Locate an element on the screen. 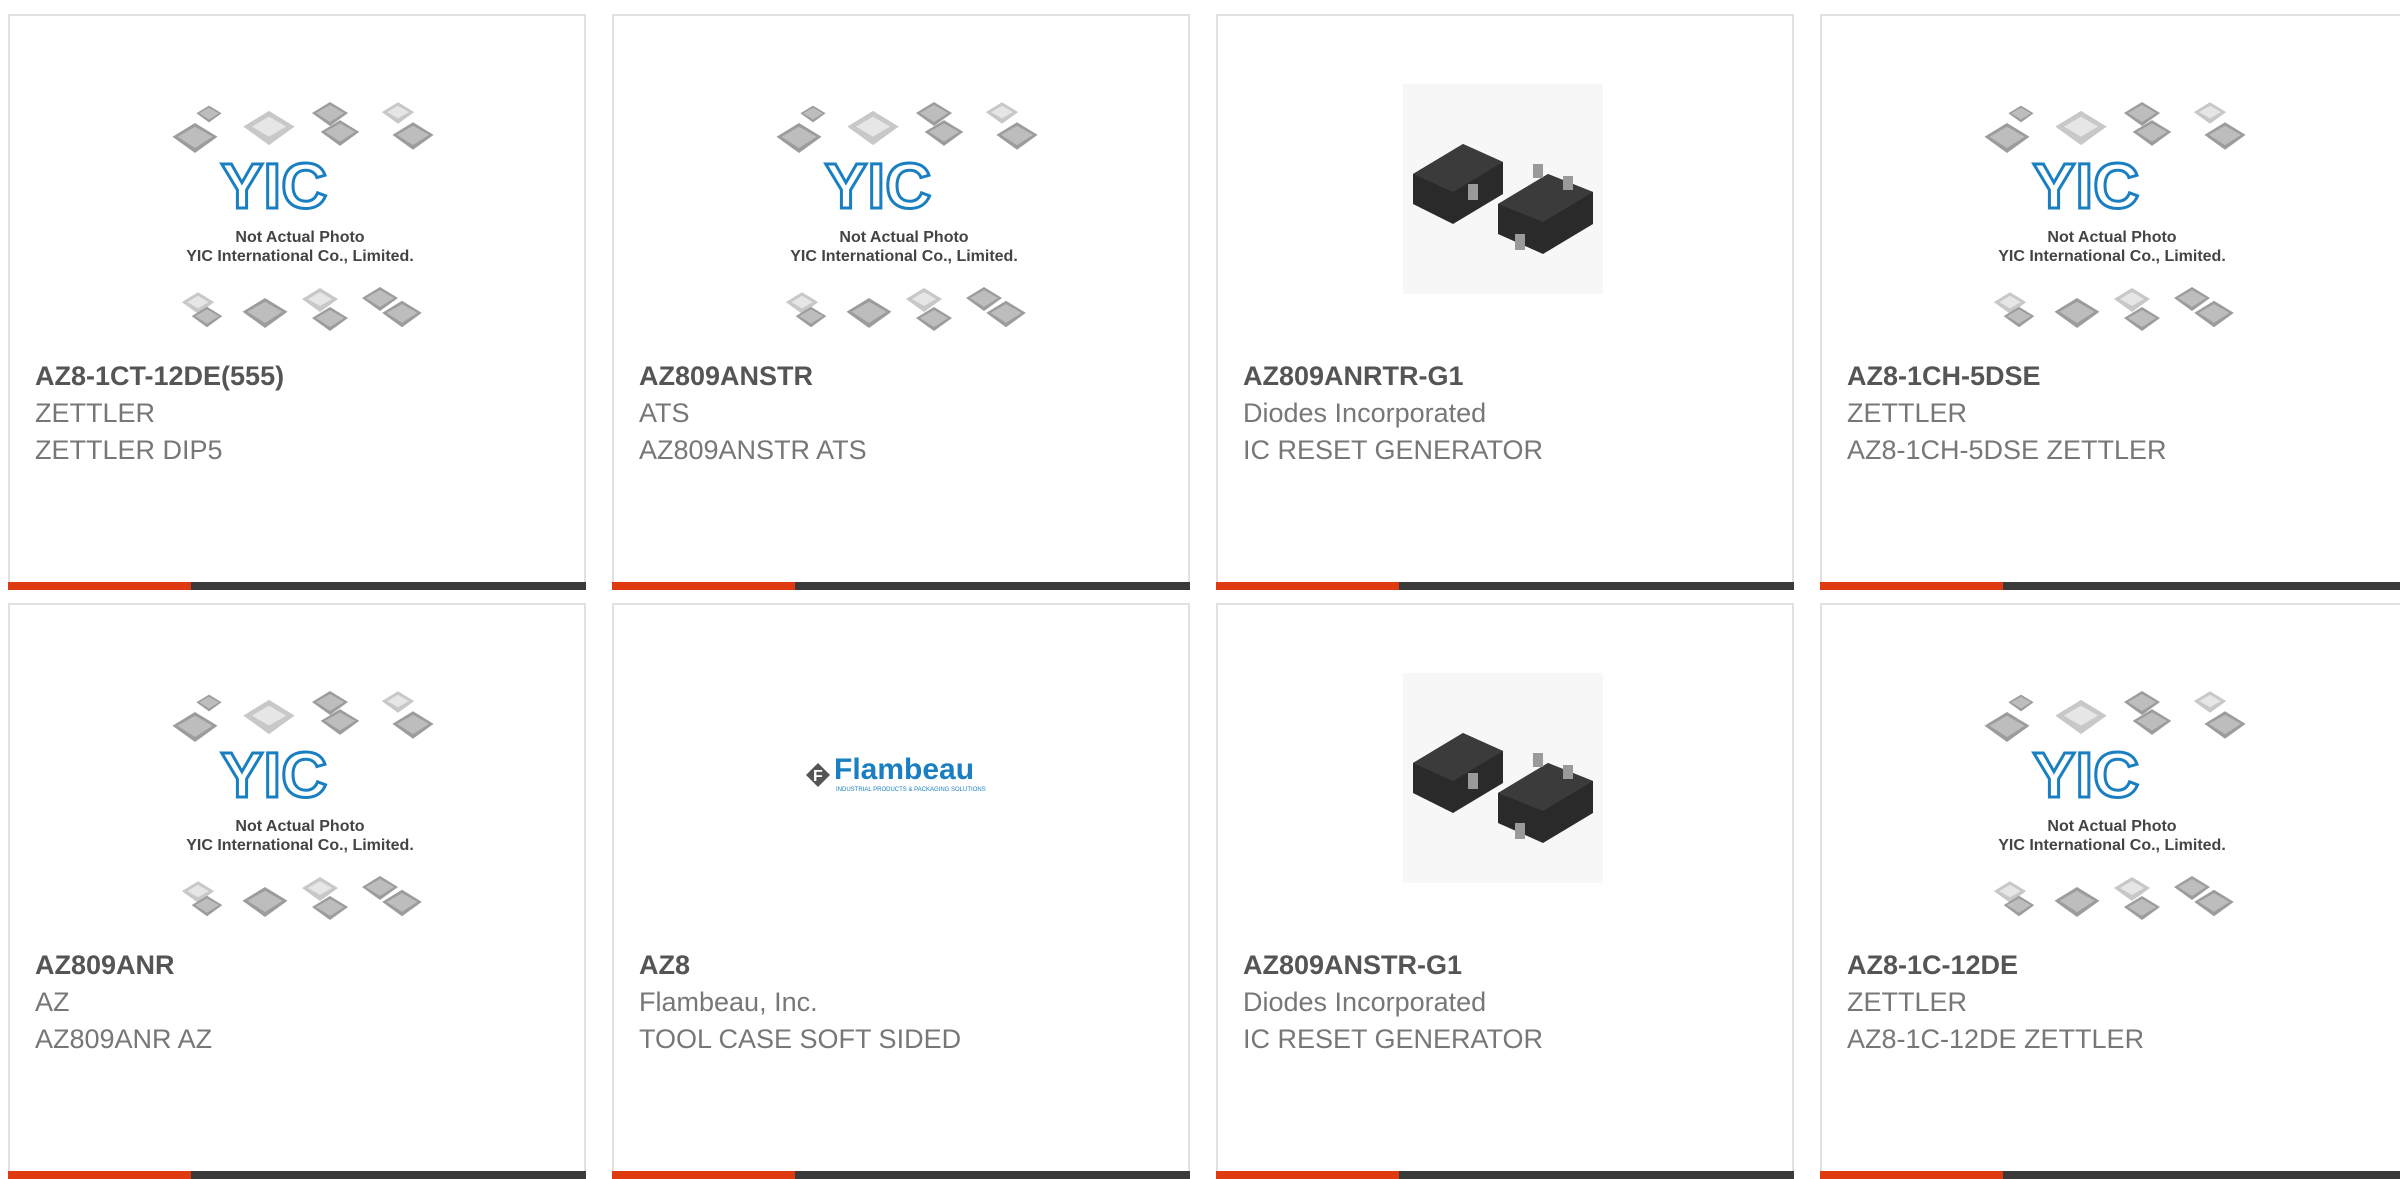 The height and width of the screenshot is (1179, 2400). description: AZ8-1C-12DE ZETTLER is located at coordinates (1996, 1039).